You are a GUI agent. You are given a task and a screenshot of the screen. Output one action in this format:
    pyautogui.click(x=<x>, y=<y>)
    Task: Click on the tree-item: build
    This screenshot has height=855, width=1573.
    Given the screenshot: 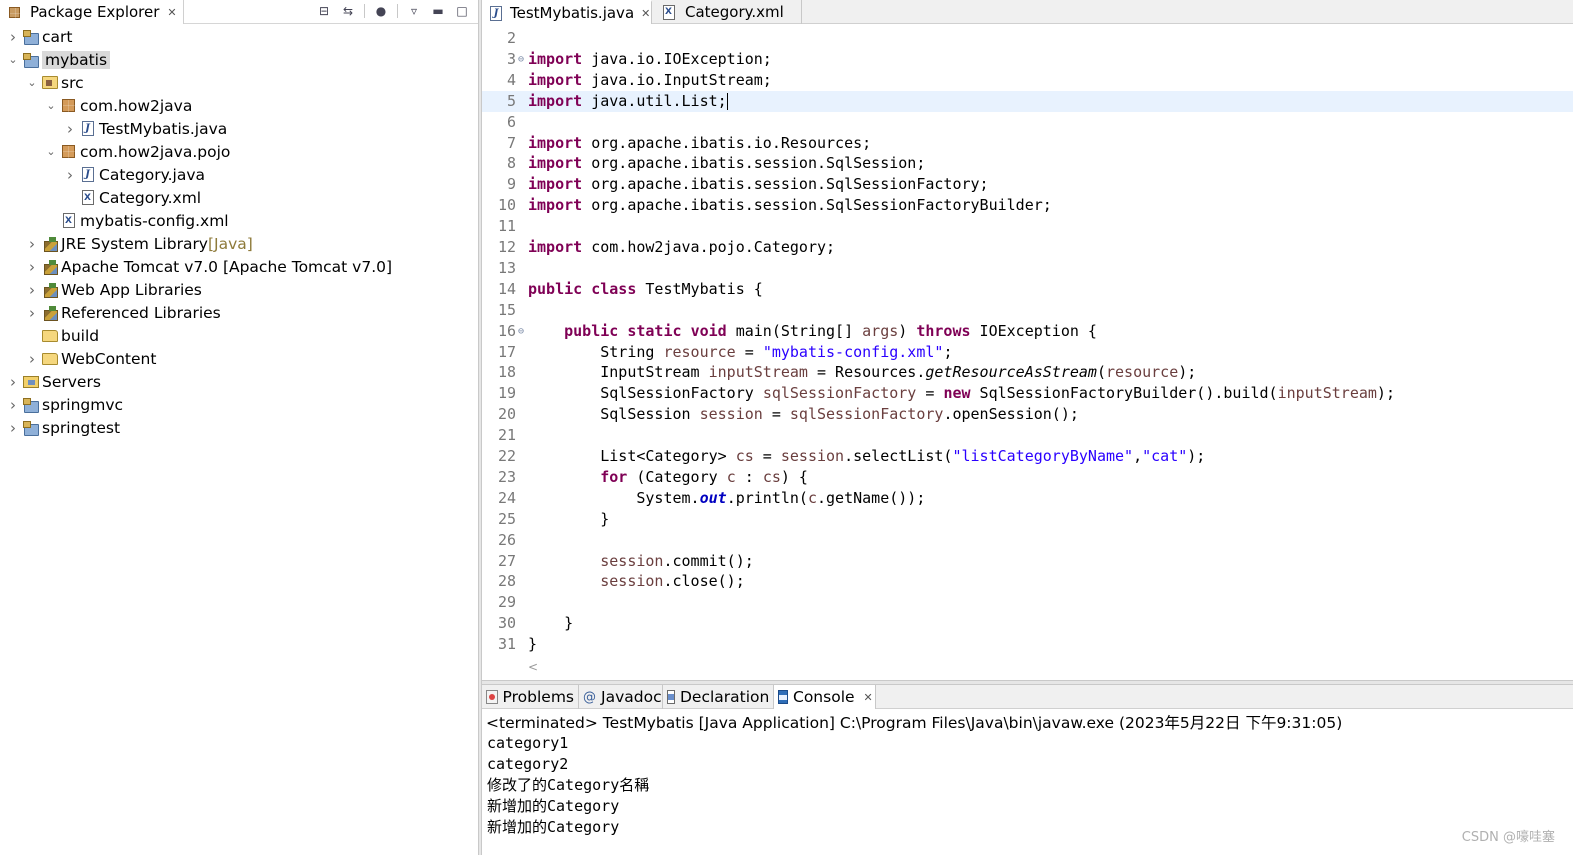 What is the action you would take?
    pyautogui.click(x=62, y=335)
    